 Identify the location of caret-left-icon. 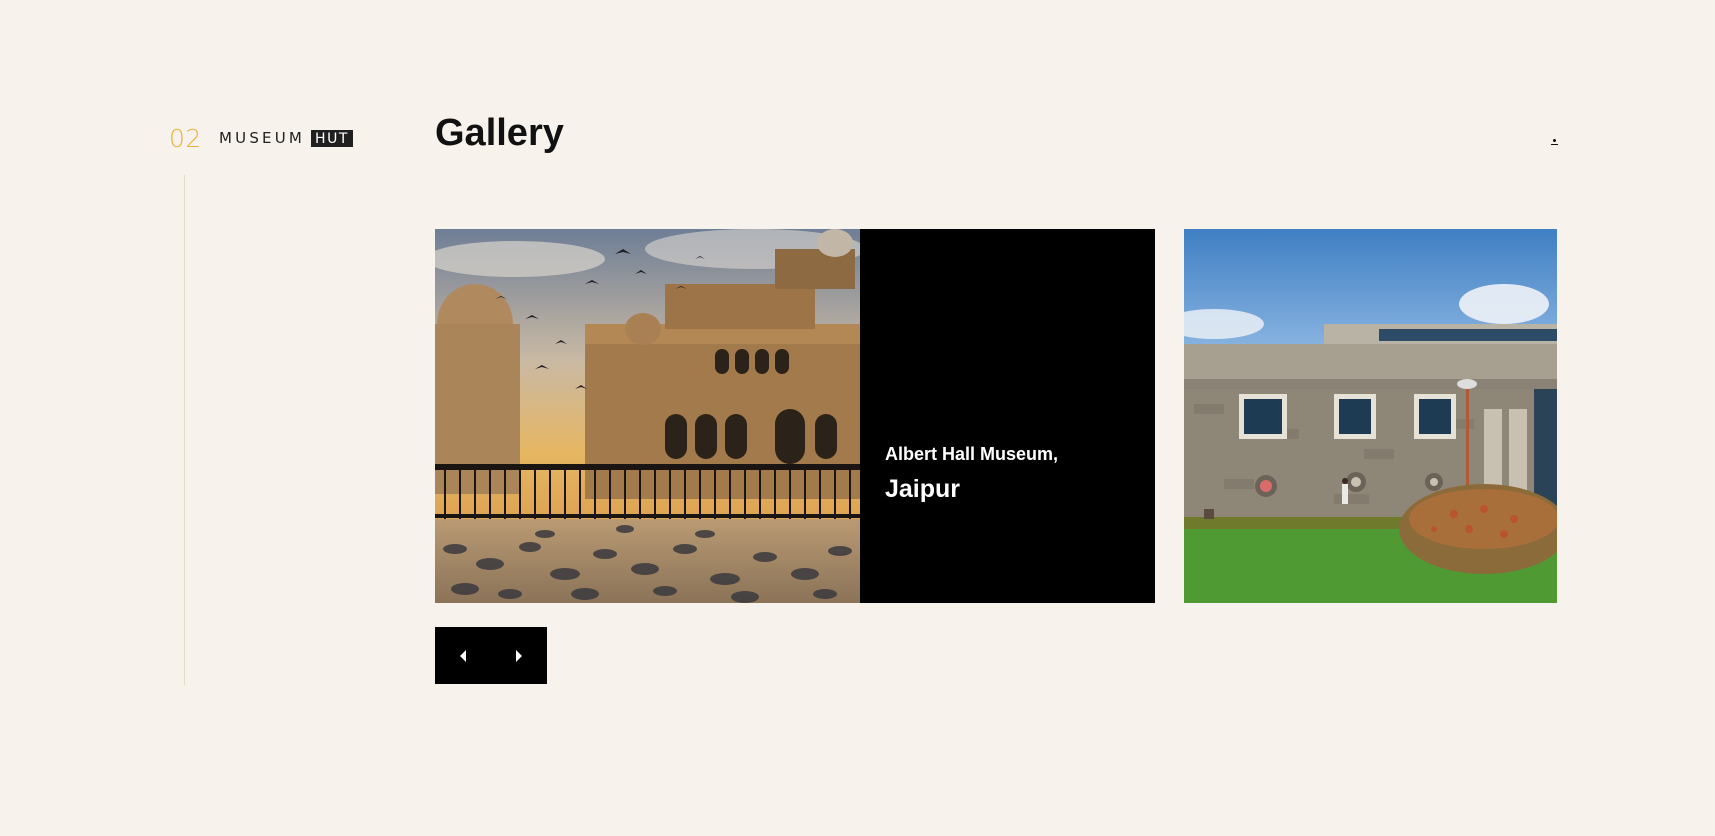
(463, 655).